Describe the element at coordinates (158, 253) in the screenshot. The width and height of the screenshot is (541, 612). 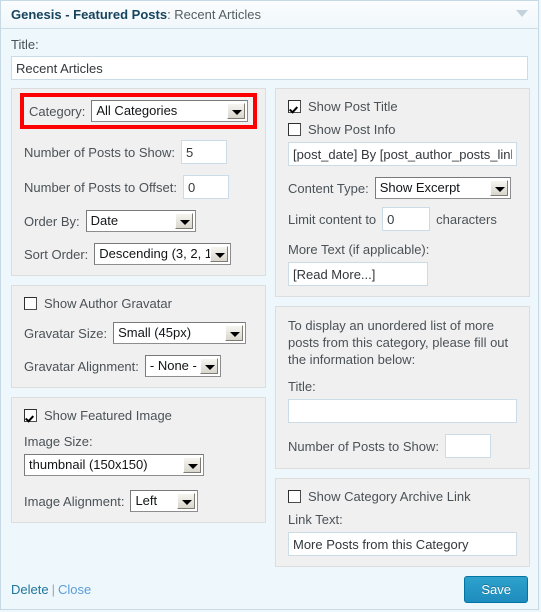
I see `sort-order-select-value: Descending (3, 2, 1)` at that location.